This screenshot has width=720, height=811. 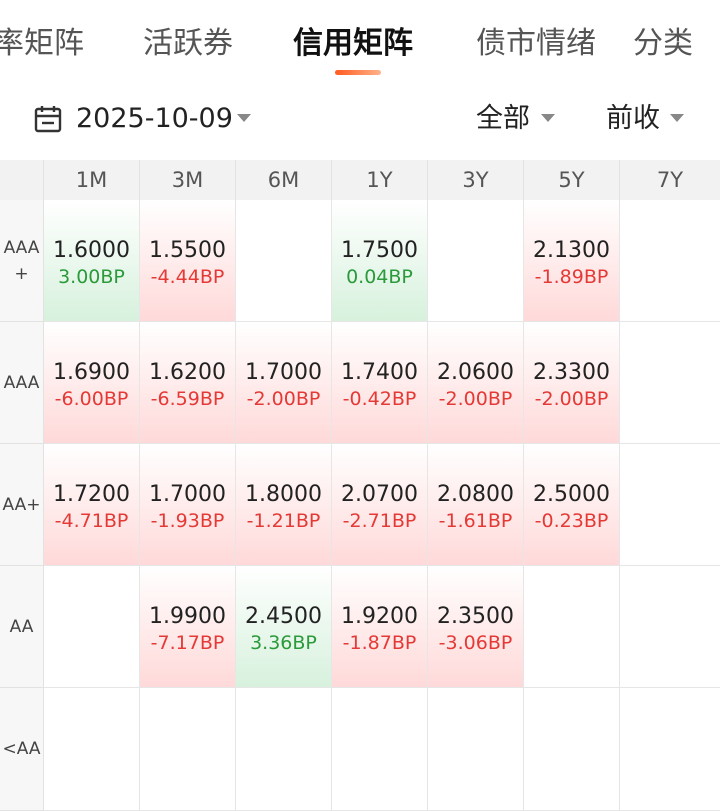 I want to click on top-tab-bar: 率矩阵 活跃券 信用矩阵 债市情绪 分类, so click(x=360, y=45).